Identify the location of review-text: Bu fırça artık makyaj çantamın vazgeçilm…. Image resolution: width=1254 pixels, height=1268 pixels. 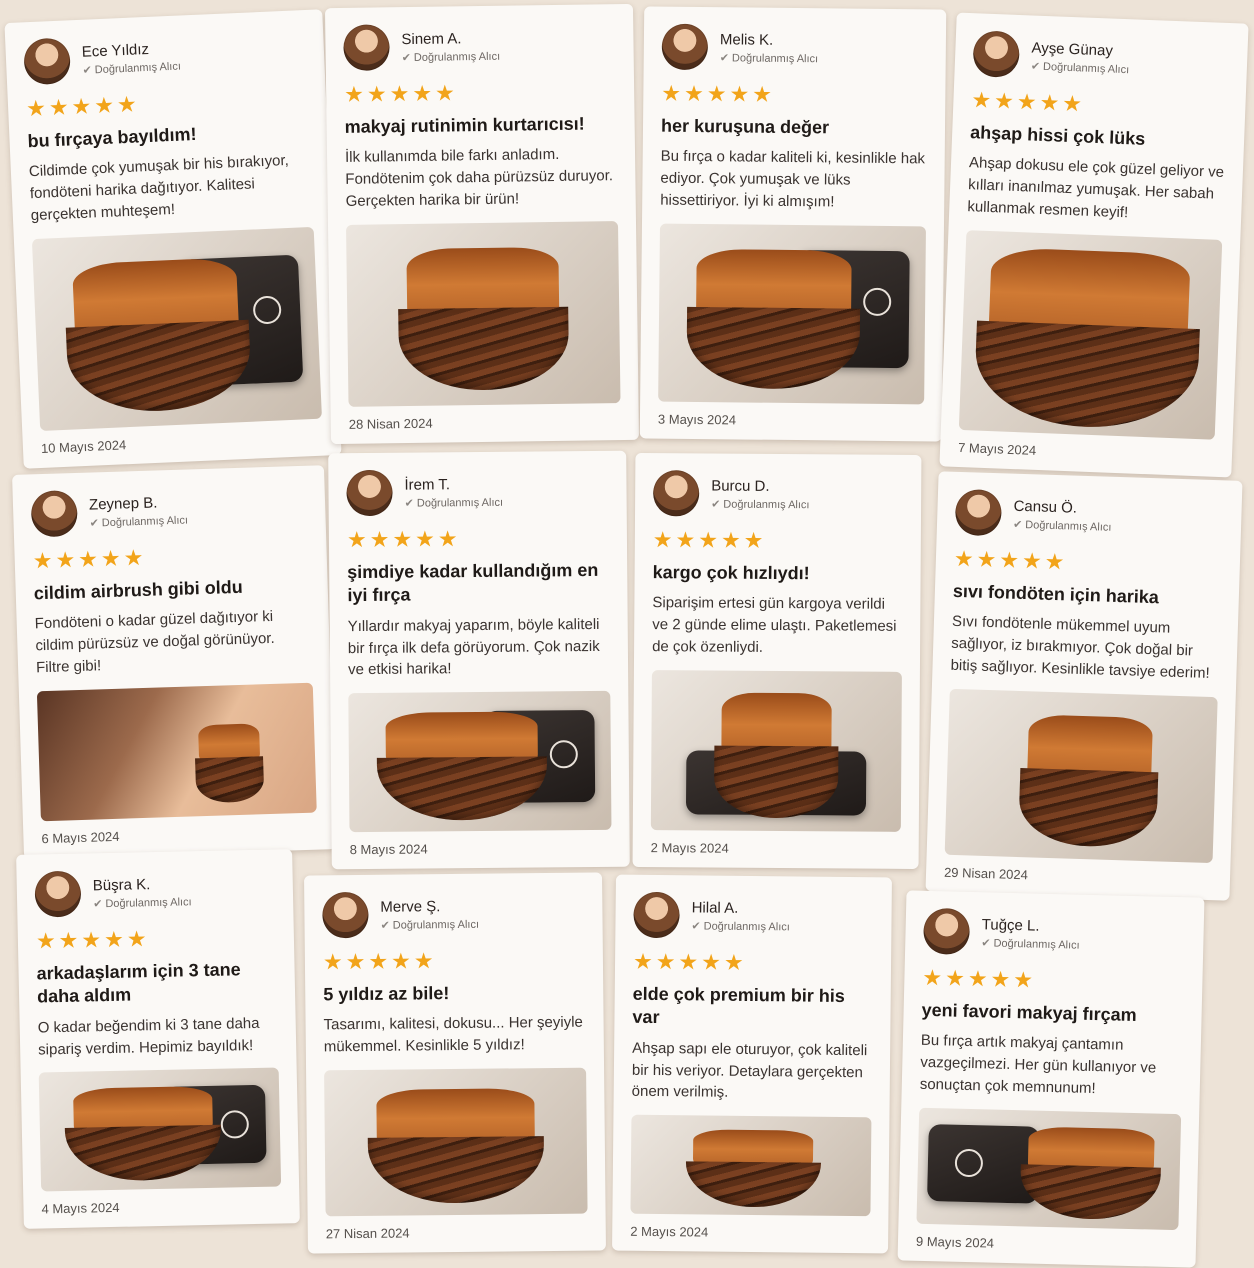
(1038, 1064).